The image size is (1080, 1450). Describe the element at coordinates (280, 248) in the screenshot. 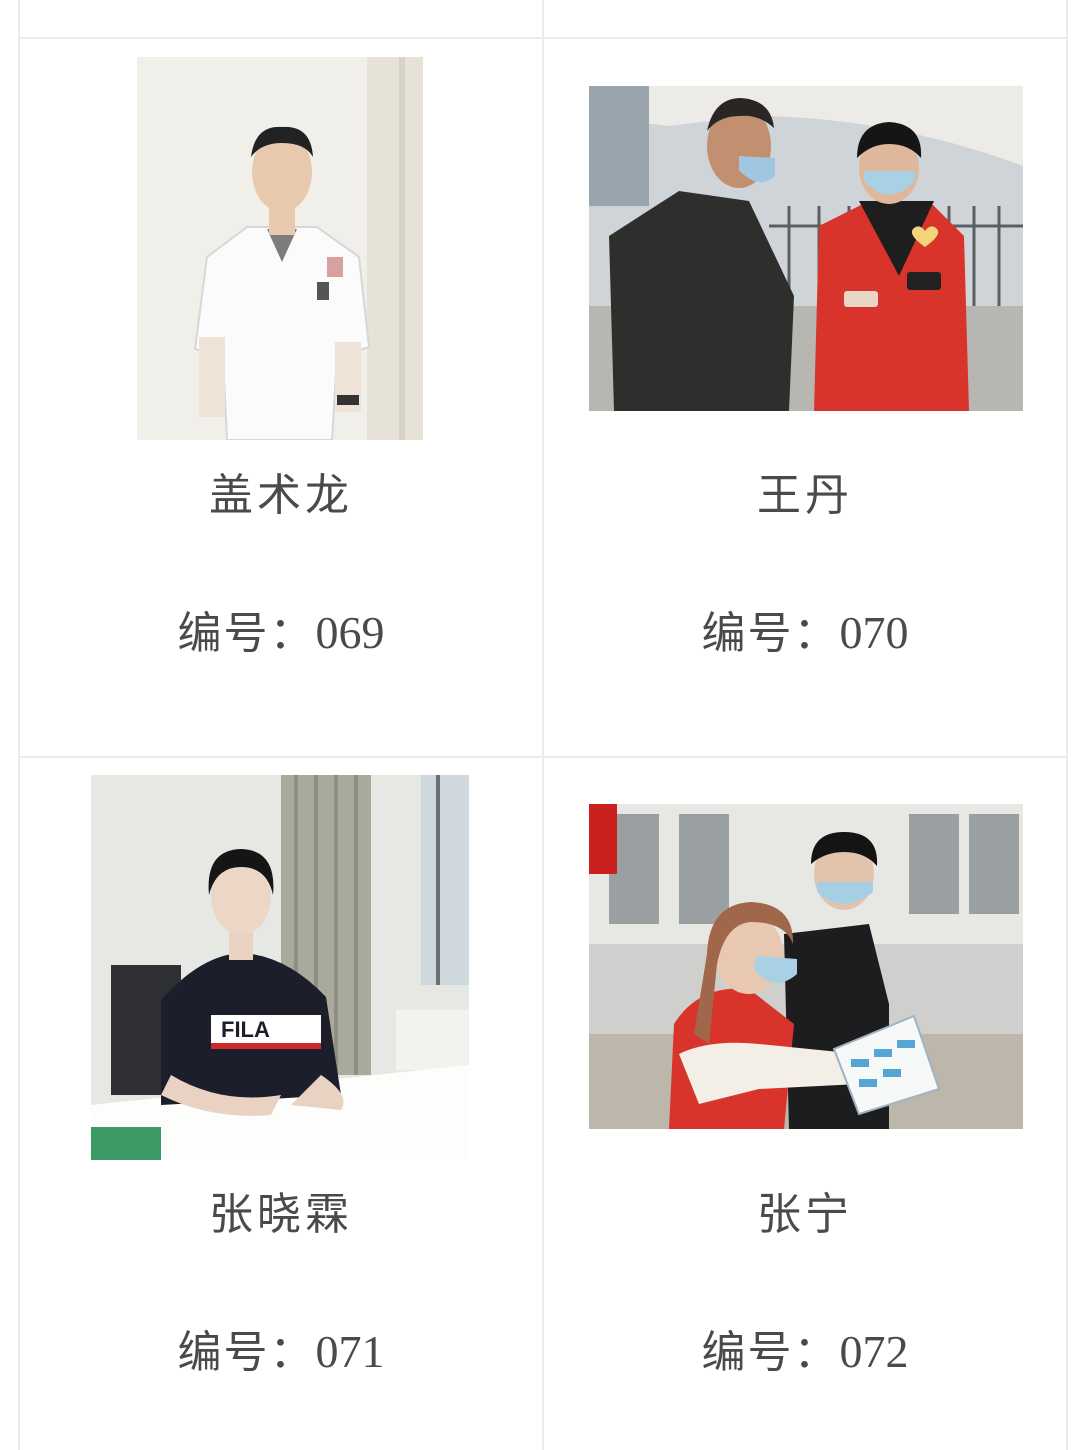

I see `person-photo-icon` at that location.